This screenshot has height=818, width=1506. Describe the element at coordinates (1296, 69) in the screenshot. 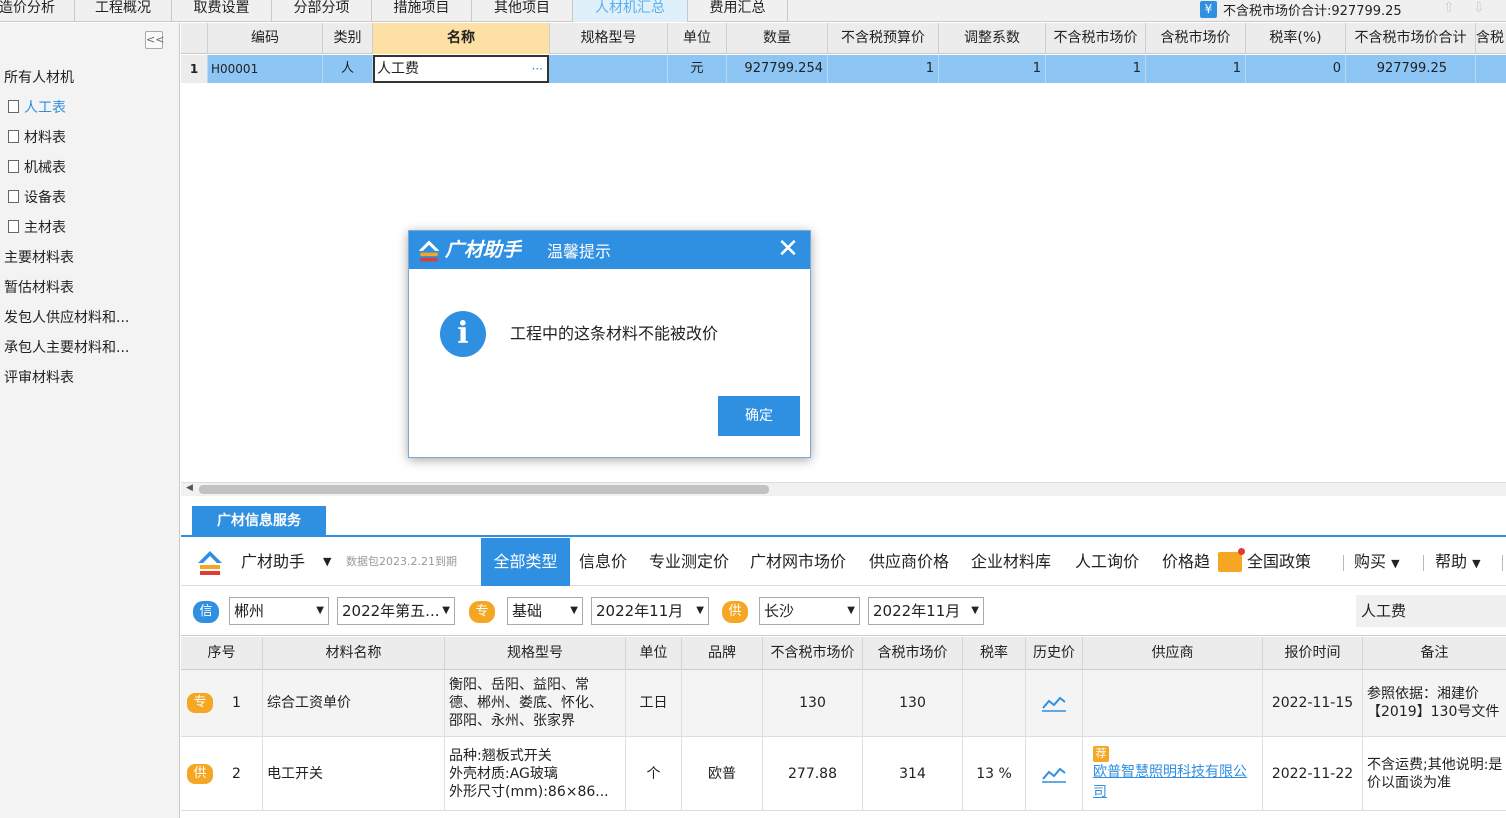

I see `cell-tax-rate: 0` at that location.